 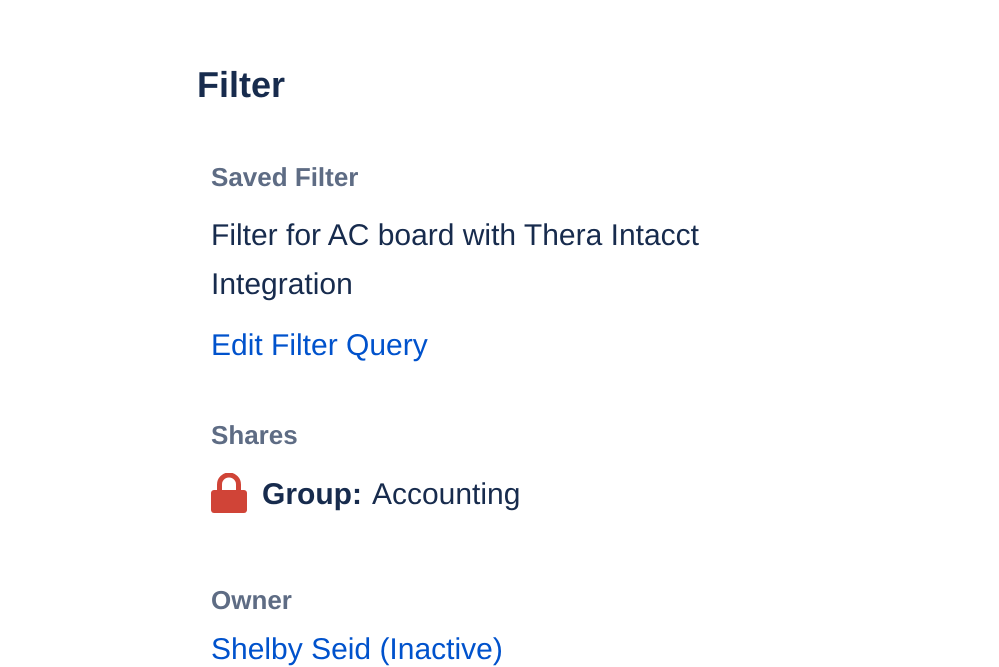 I want to click on field-label: Shares, so click(x=255, y=435).